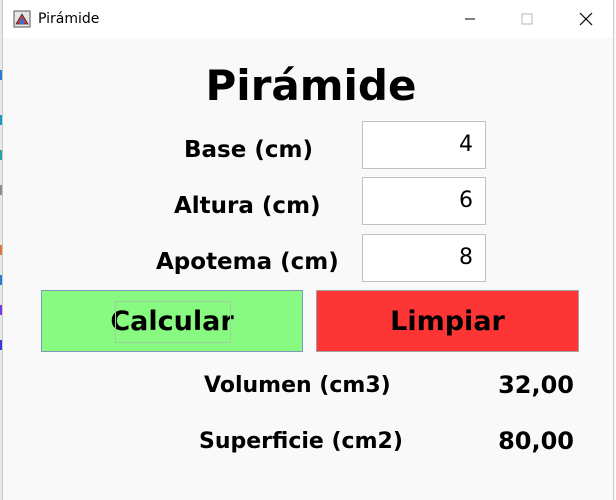 The width and height of the screenshot is (616, 500). I want to click on limpiar-button-label: Limpiar, so click(447, 321).